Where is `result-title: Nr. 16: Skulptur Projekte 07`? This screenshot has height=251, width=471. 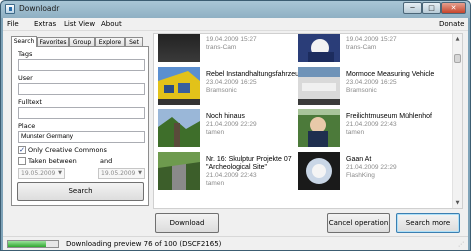 result-title: Nr. 16: Skulptur Projekte 07 is located at coordinates (249, 159).